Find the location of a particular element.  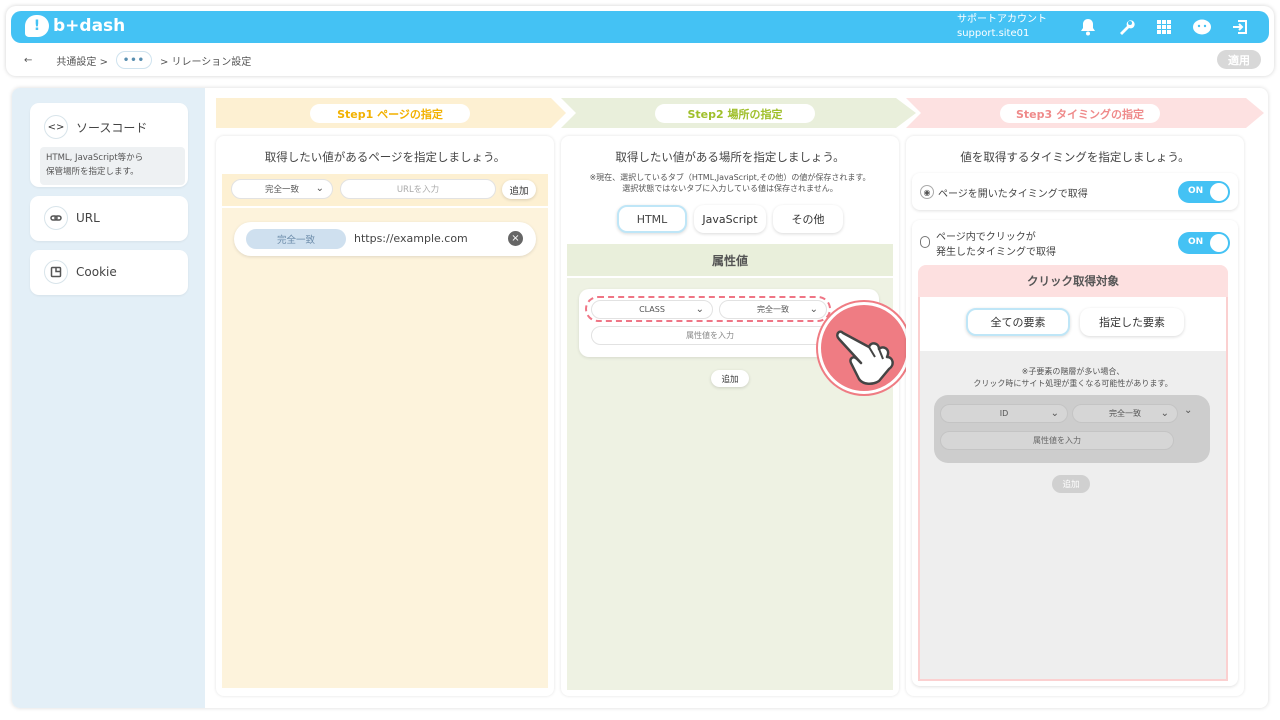

click-toggle: ON is located at coordinates (1204, 243).